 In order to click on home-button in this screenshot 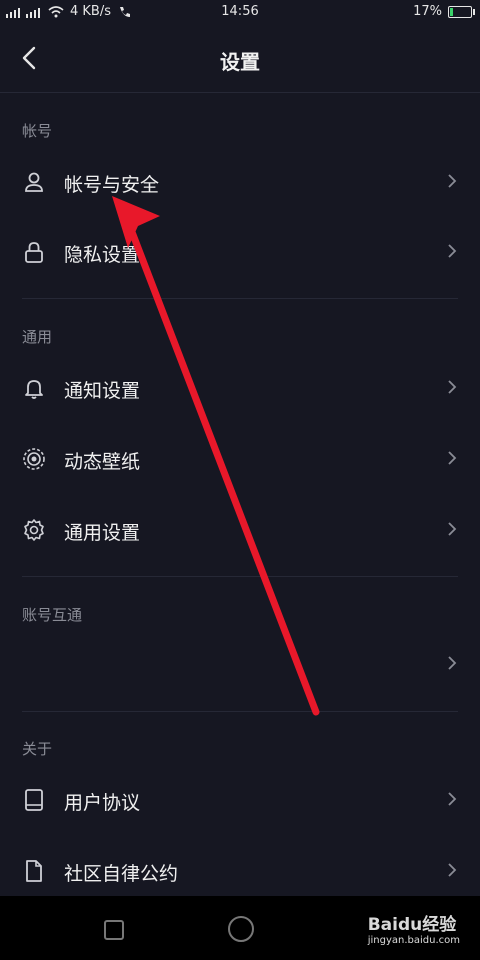, I will do `click(241, 929)`.